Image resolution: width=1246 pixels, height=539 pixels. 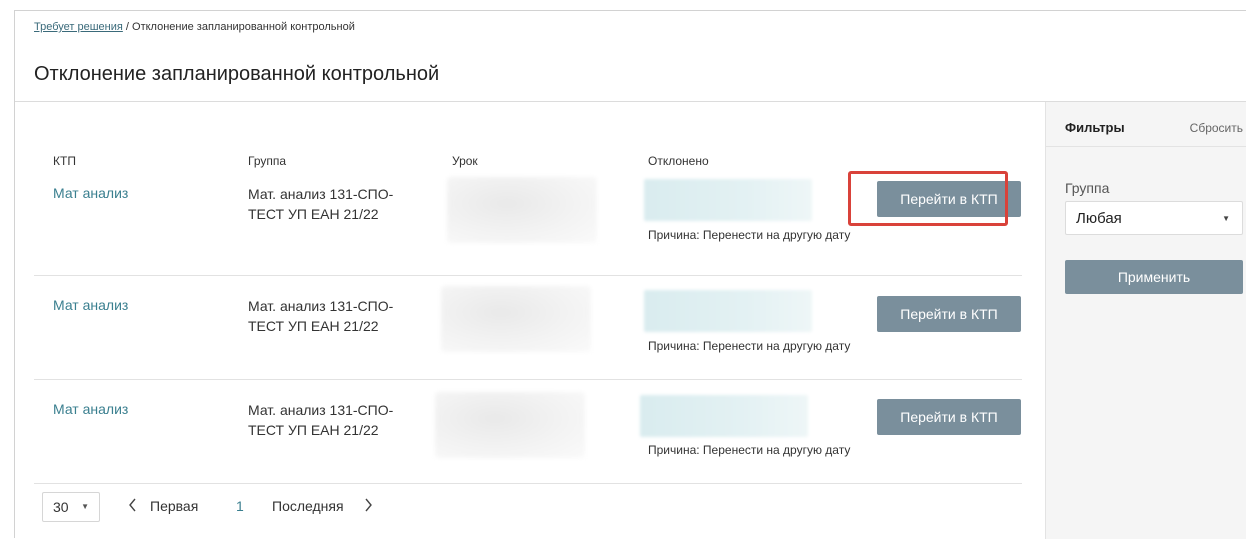 I want to click on row-divider, so click(x=528, y=483).